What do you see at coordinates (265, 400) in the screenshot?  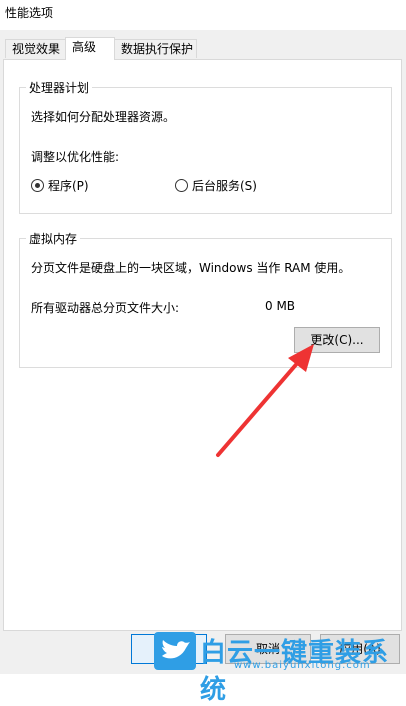 I see `annotation-arrow` at bounding box center [265, 400].